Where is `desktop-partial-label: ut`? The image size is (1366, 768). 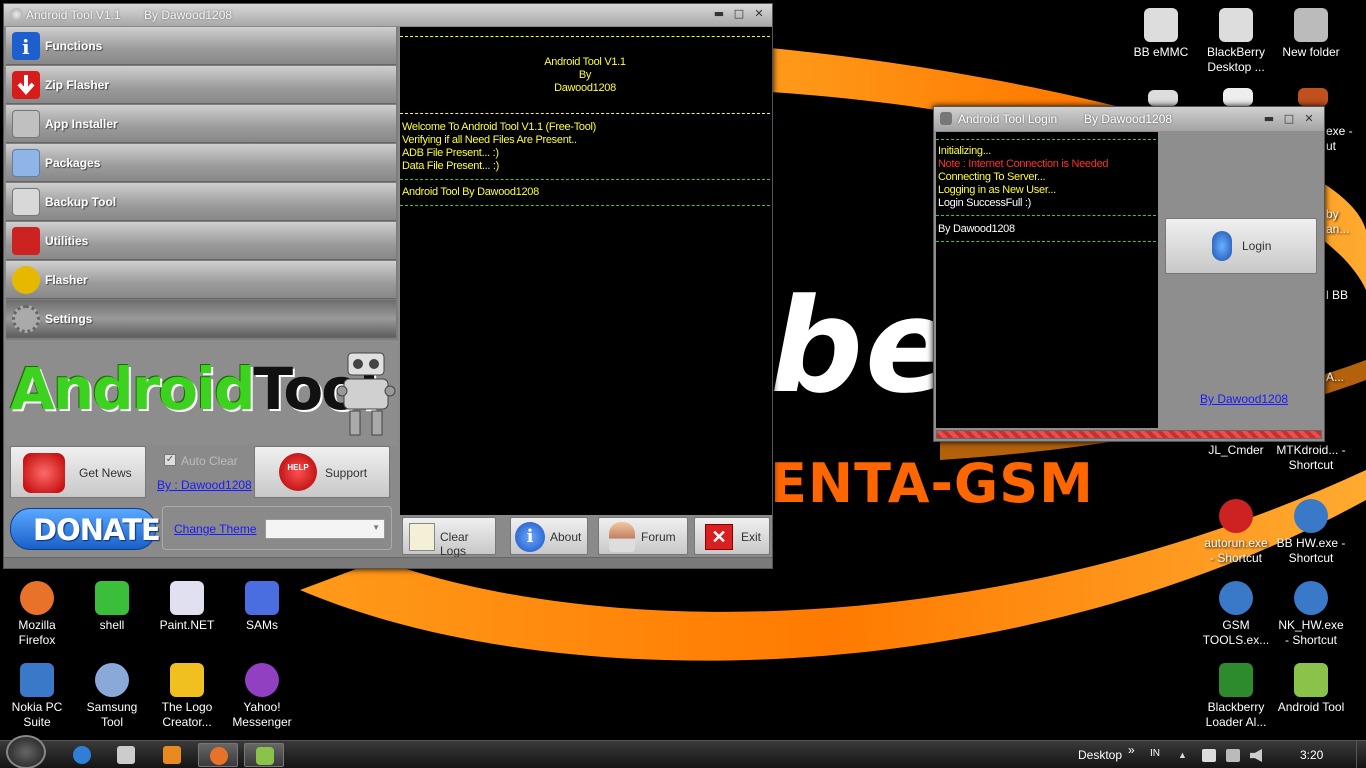
desktop-partial-label: ut is located at coordinates (1331, 146).